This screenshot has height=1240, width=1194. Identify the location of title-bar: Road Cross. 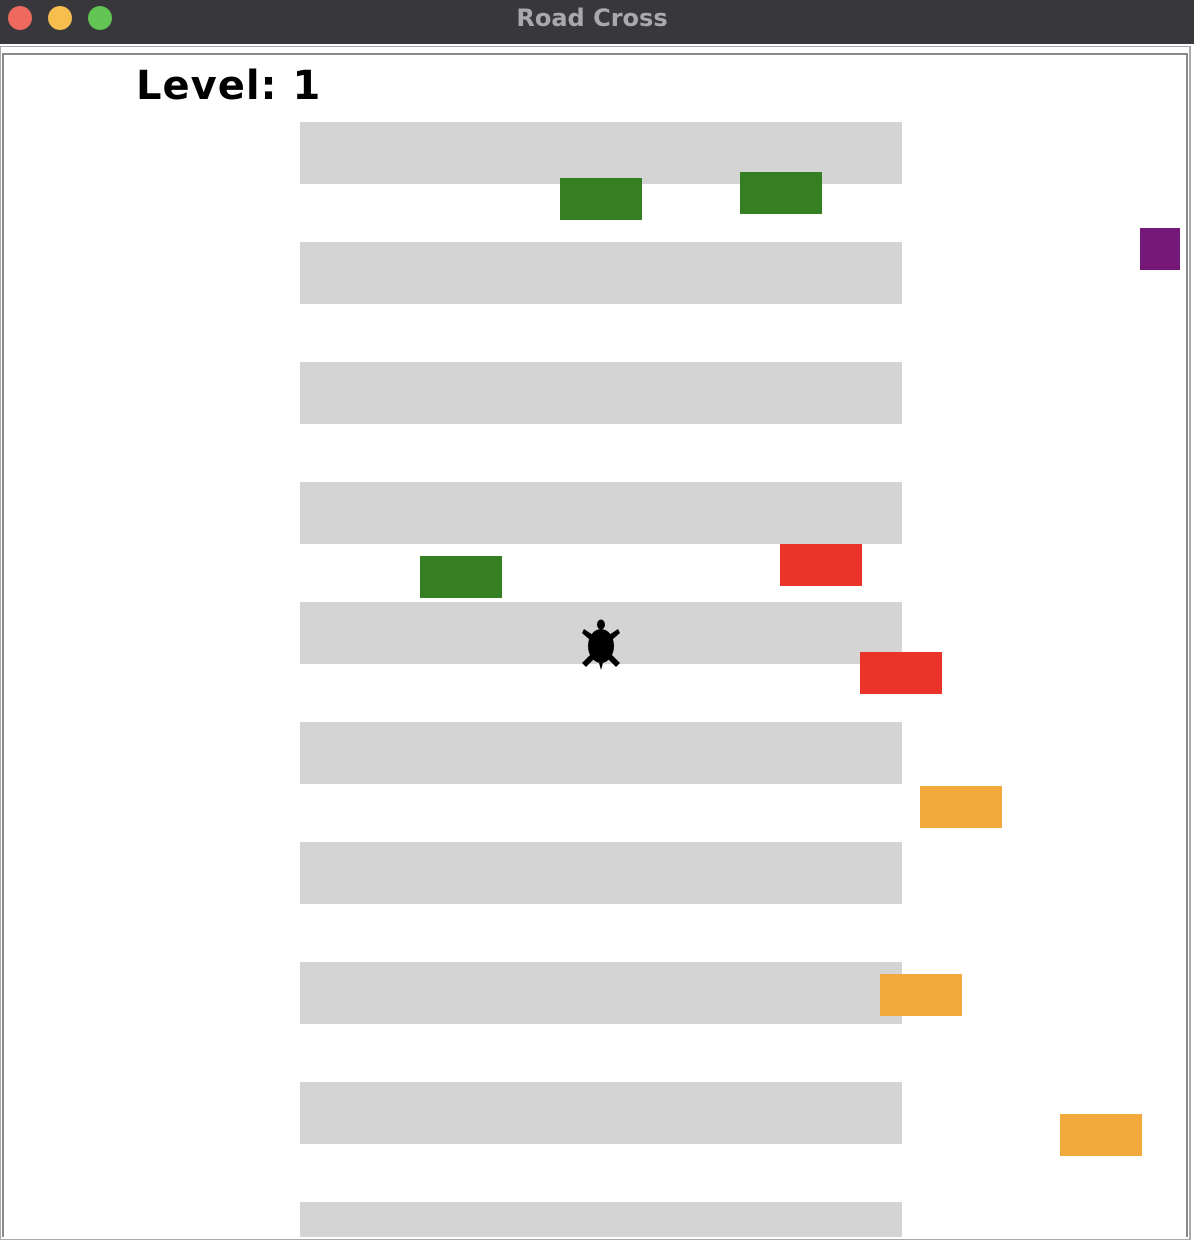
(597, 22).